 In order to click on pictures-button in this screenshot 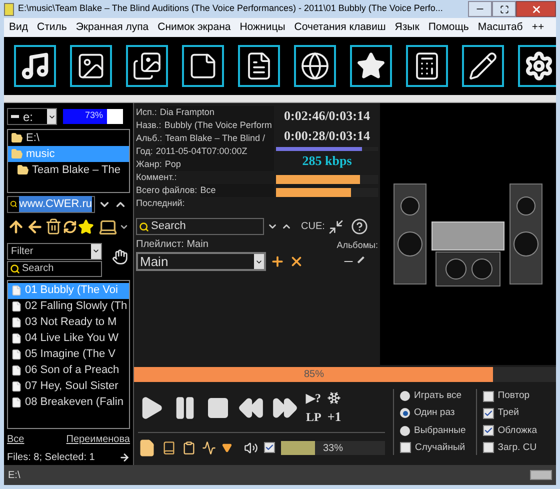, I will do `click(147, 66)`.